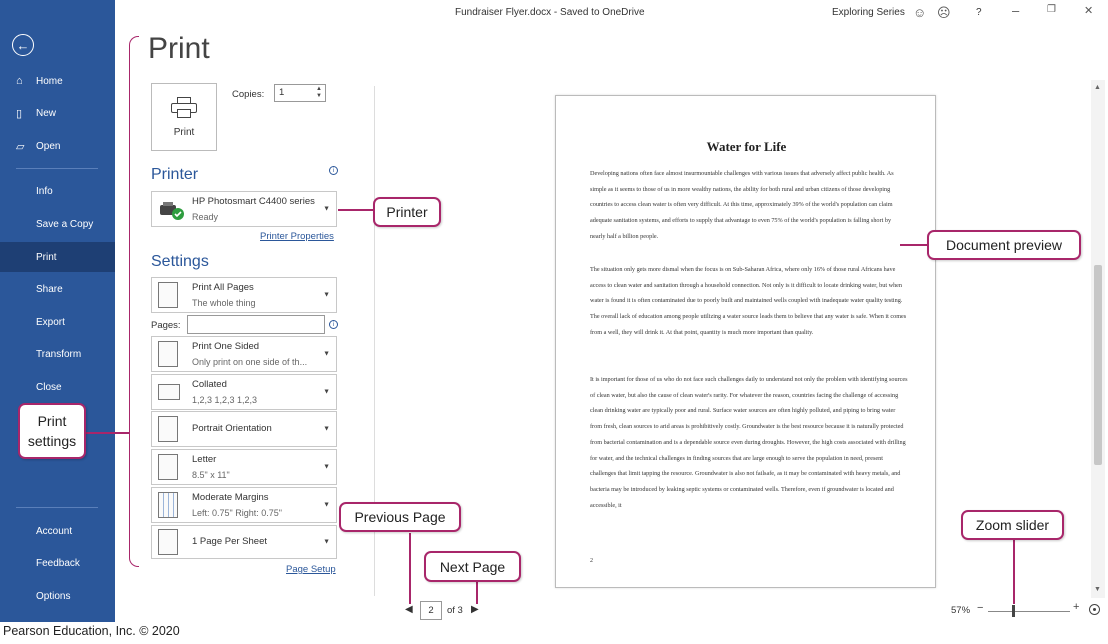 This screenshot has width=1108, height=644. Describe the element at coordinates (319, 93) in the screenshot. I see `spin-arrows-icon: ▲ ▼` at that location.